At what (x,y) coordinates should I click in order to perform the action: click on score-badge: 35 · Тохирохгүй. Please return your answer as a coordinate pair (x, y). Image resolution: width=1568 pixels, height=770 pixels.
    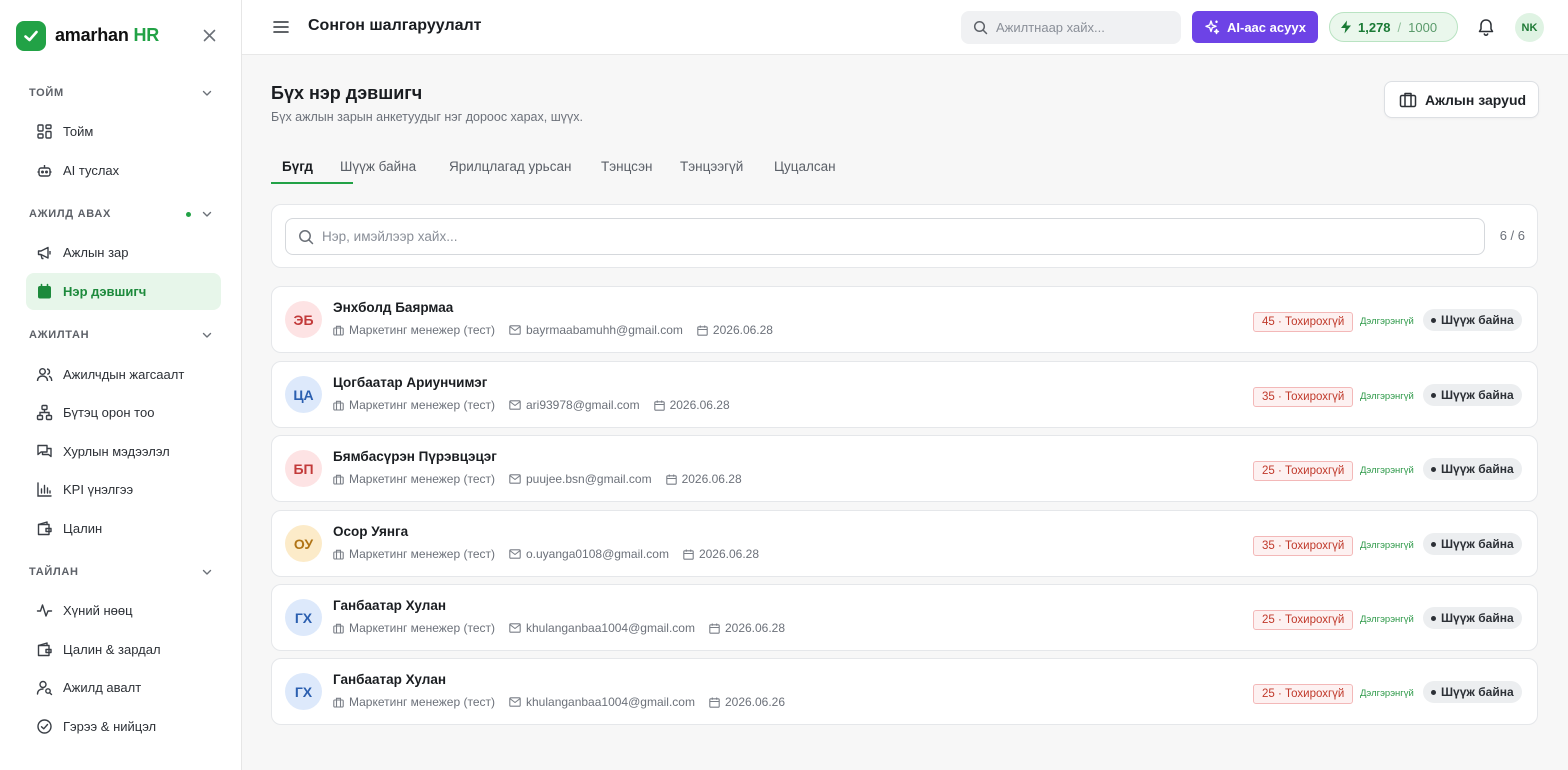
    Looking at the image, I should click on (1303, 397).